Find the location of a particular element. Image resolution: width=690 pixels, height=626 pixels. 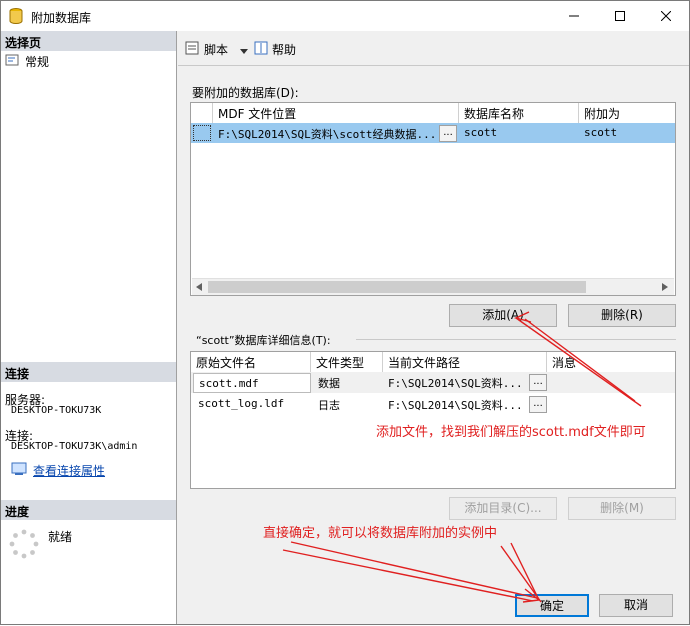

connection-header: 连接 is located at coordinates (88, 372).